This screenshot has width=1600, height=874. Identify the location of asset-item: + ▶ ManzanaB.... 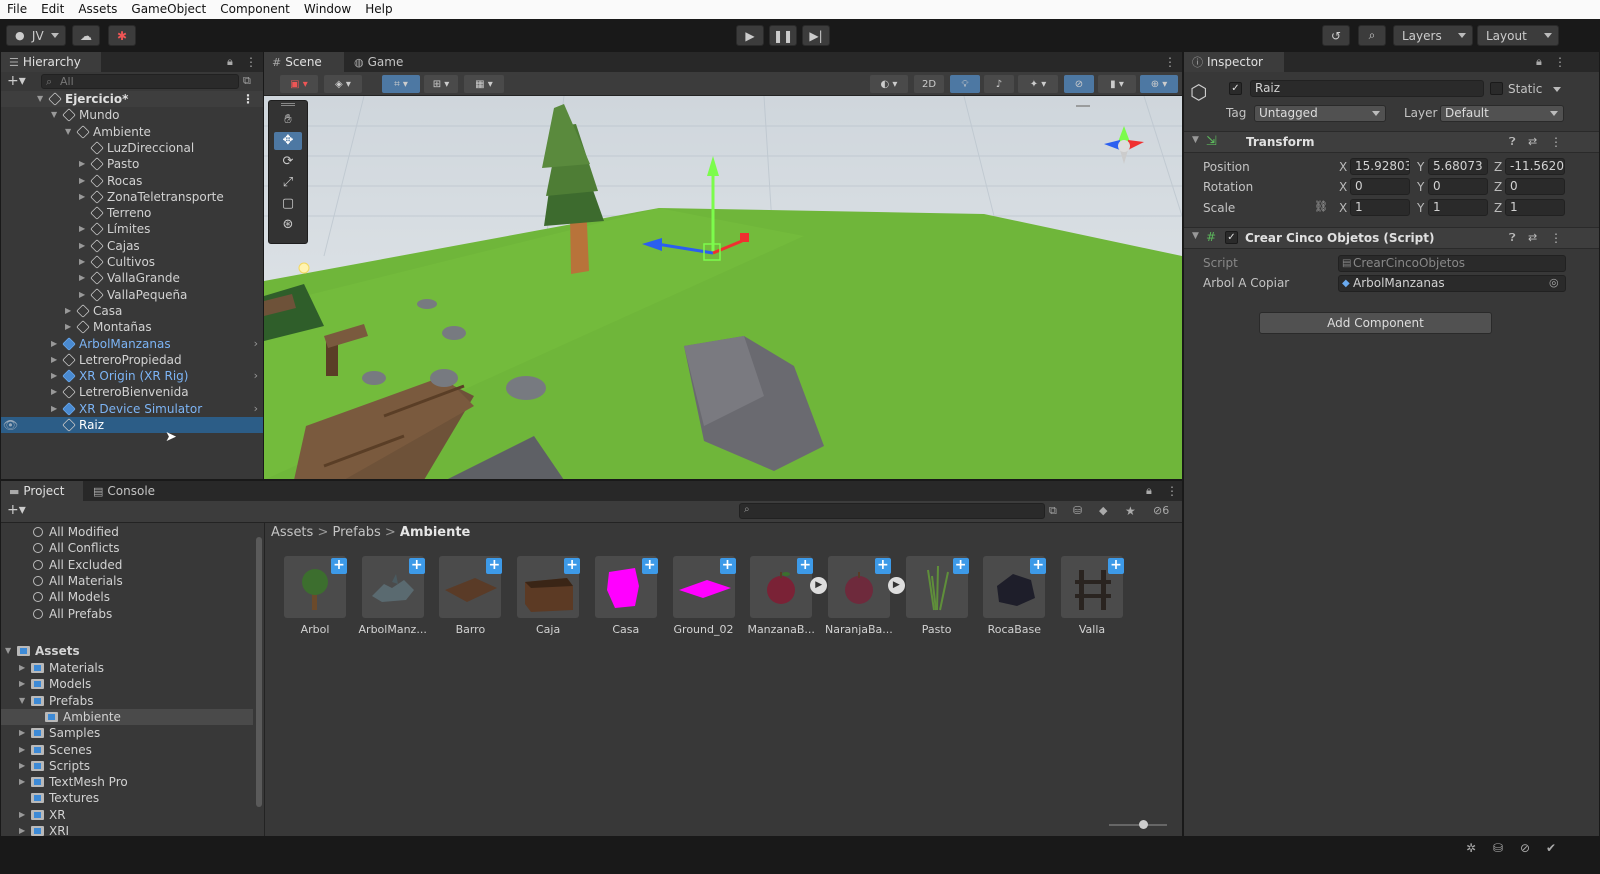
(787, 598).